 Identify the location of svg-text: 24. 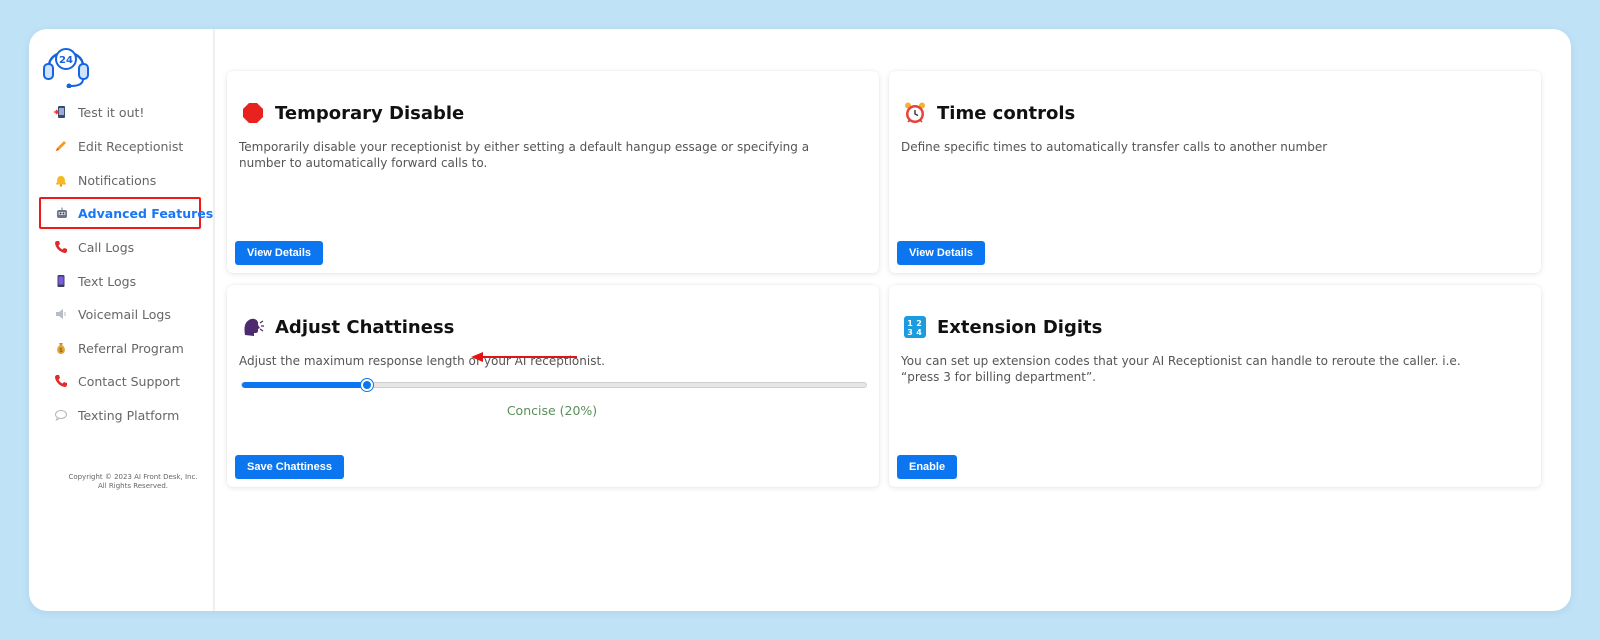
(66, 60).